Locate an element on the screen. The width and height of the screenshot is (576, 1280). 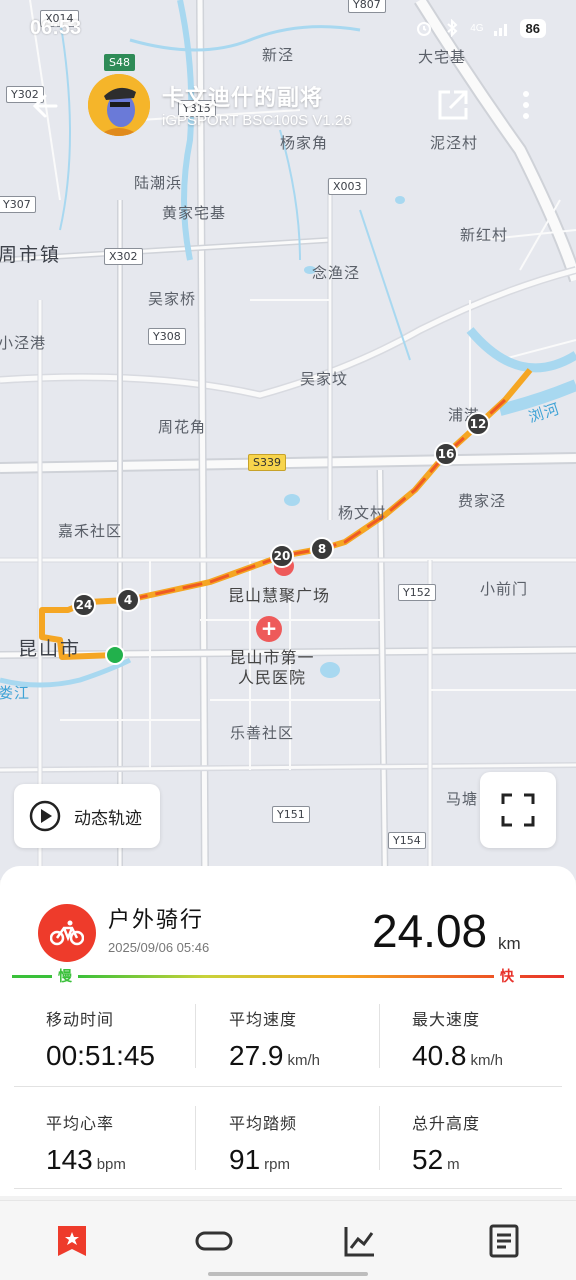
stat-unit: bpm is located at coordinates (111, 1164).